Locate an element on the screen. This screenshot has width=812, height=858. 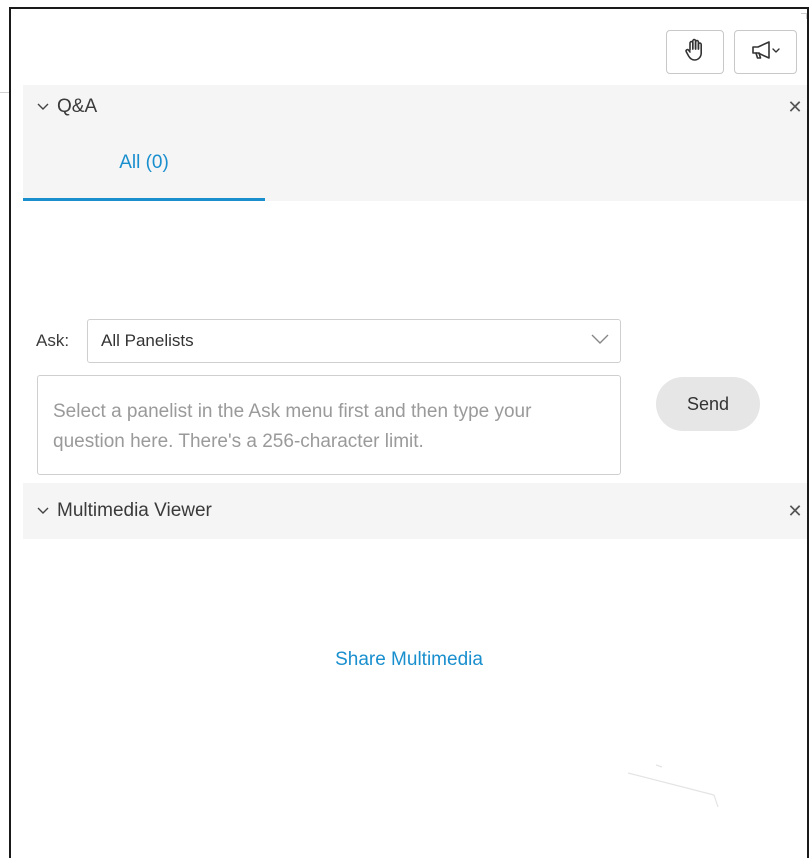
megaphone-icon is located at coordinates (766, 52).